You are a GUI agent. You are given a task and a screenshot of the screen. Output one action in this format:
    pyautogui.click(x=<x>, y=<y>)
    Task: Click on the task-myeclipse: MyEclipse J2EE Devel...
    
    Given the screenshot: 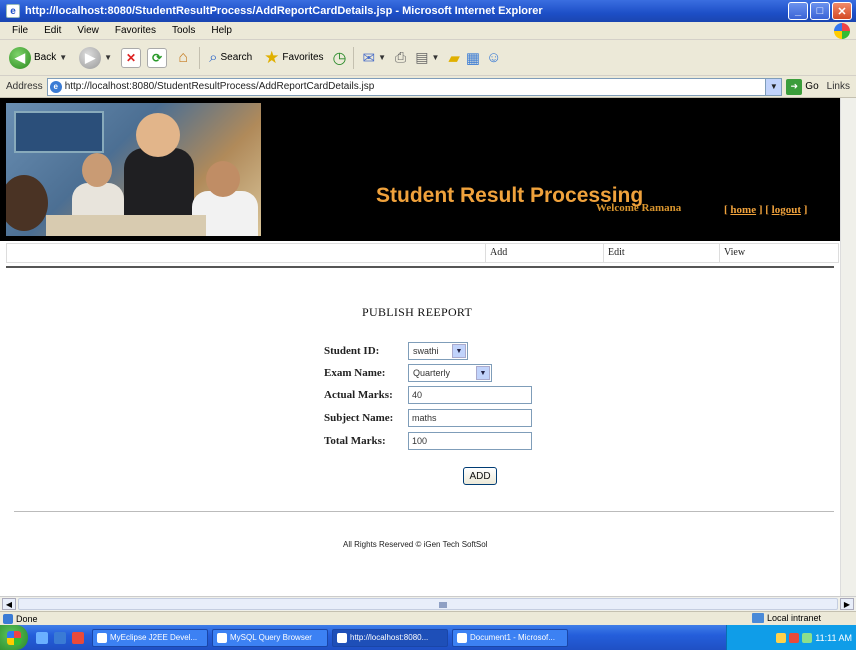 What is the action you would take?
    pyautogui.click(x=150, y=637)
    